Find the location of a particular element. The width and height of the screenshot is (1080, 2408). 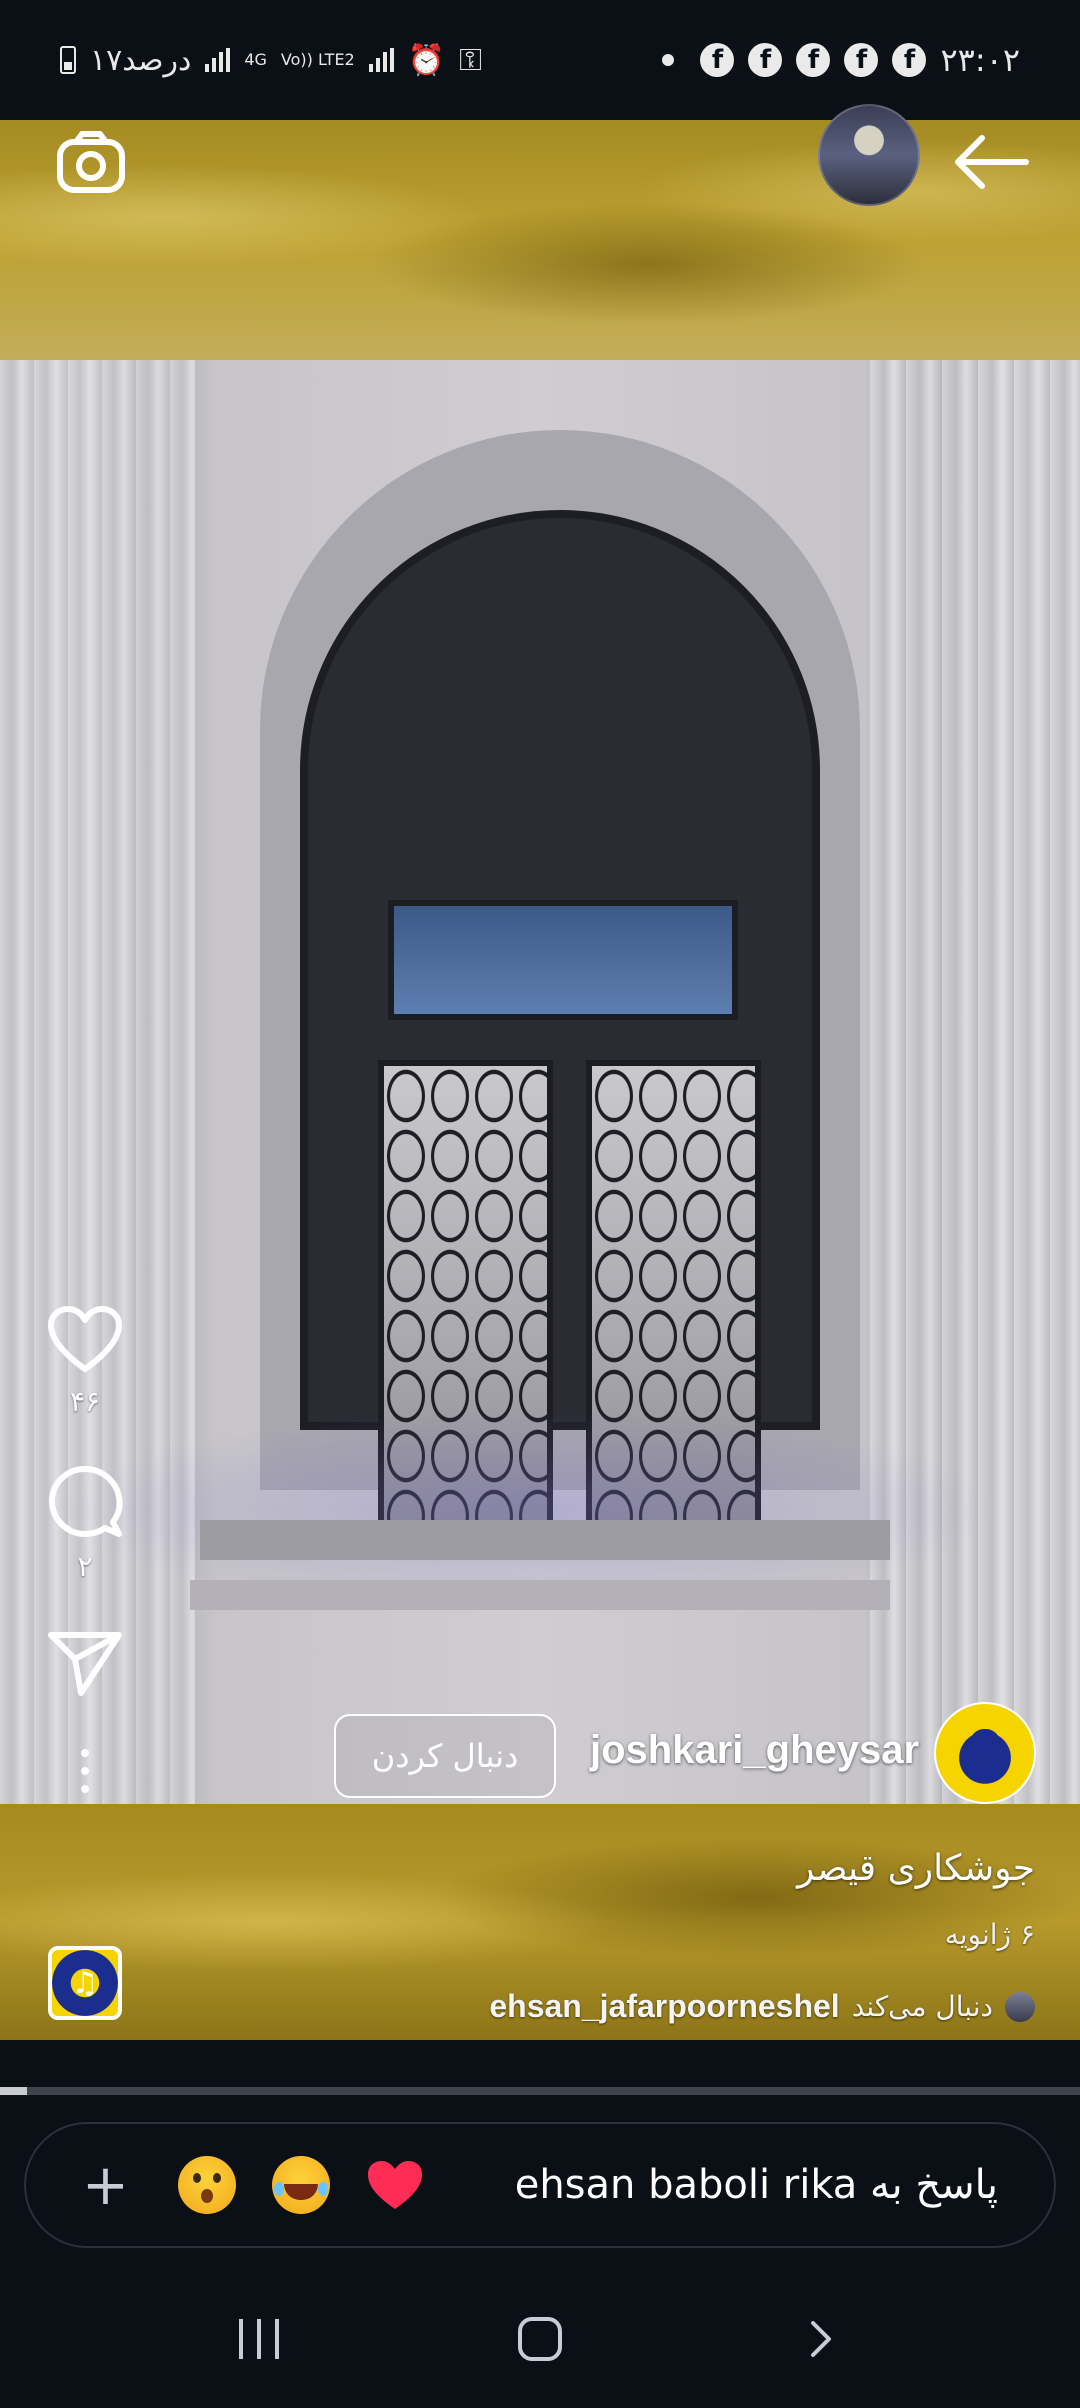

add-icon: + is located at coordinates (112, 2185).